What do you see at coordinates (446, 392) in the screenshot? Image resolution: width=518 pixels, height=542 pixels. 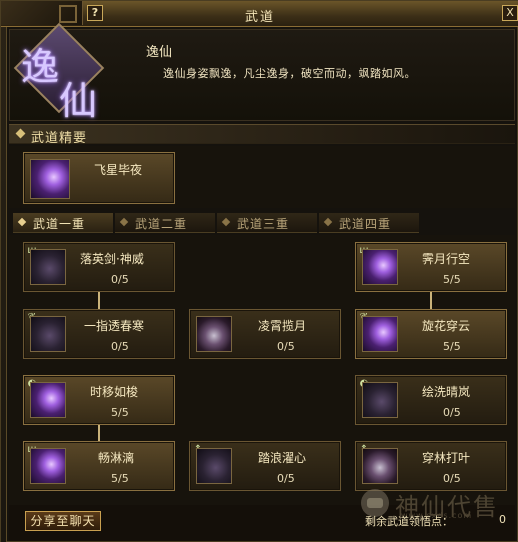 I see `skill-name: 绘洗晴岚` at bounding box center [446, 392].